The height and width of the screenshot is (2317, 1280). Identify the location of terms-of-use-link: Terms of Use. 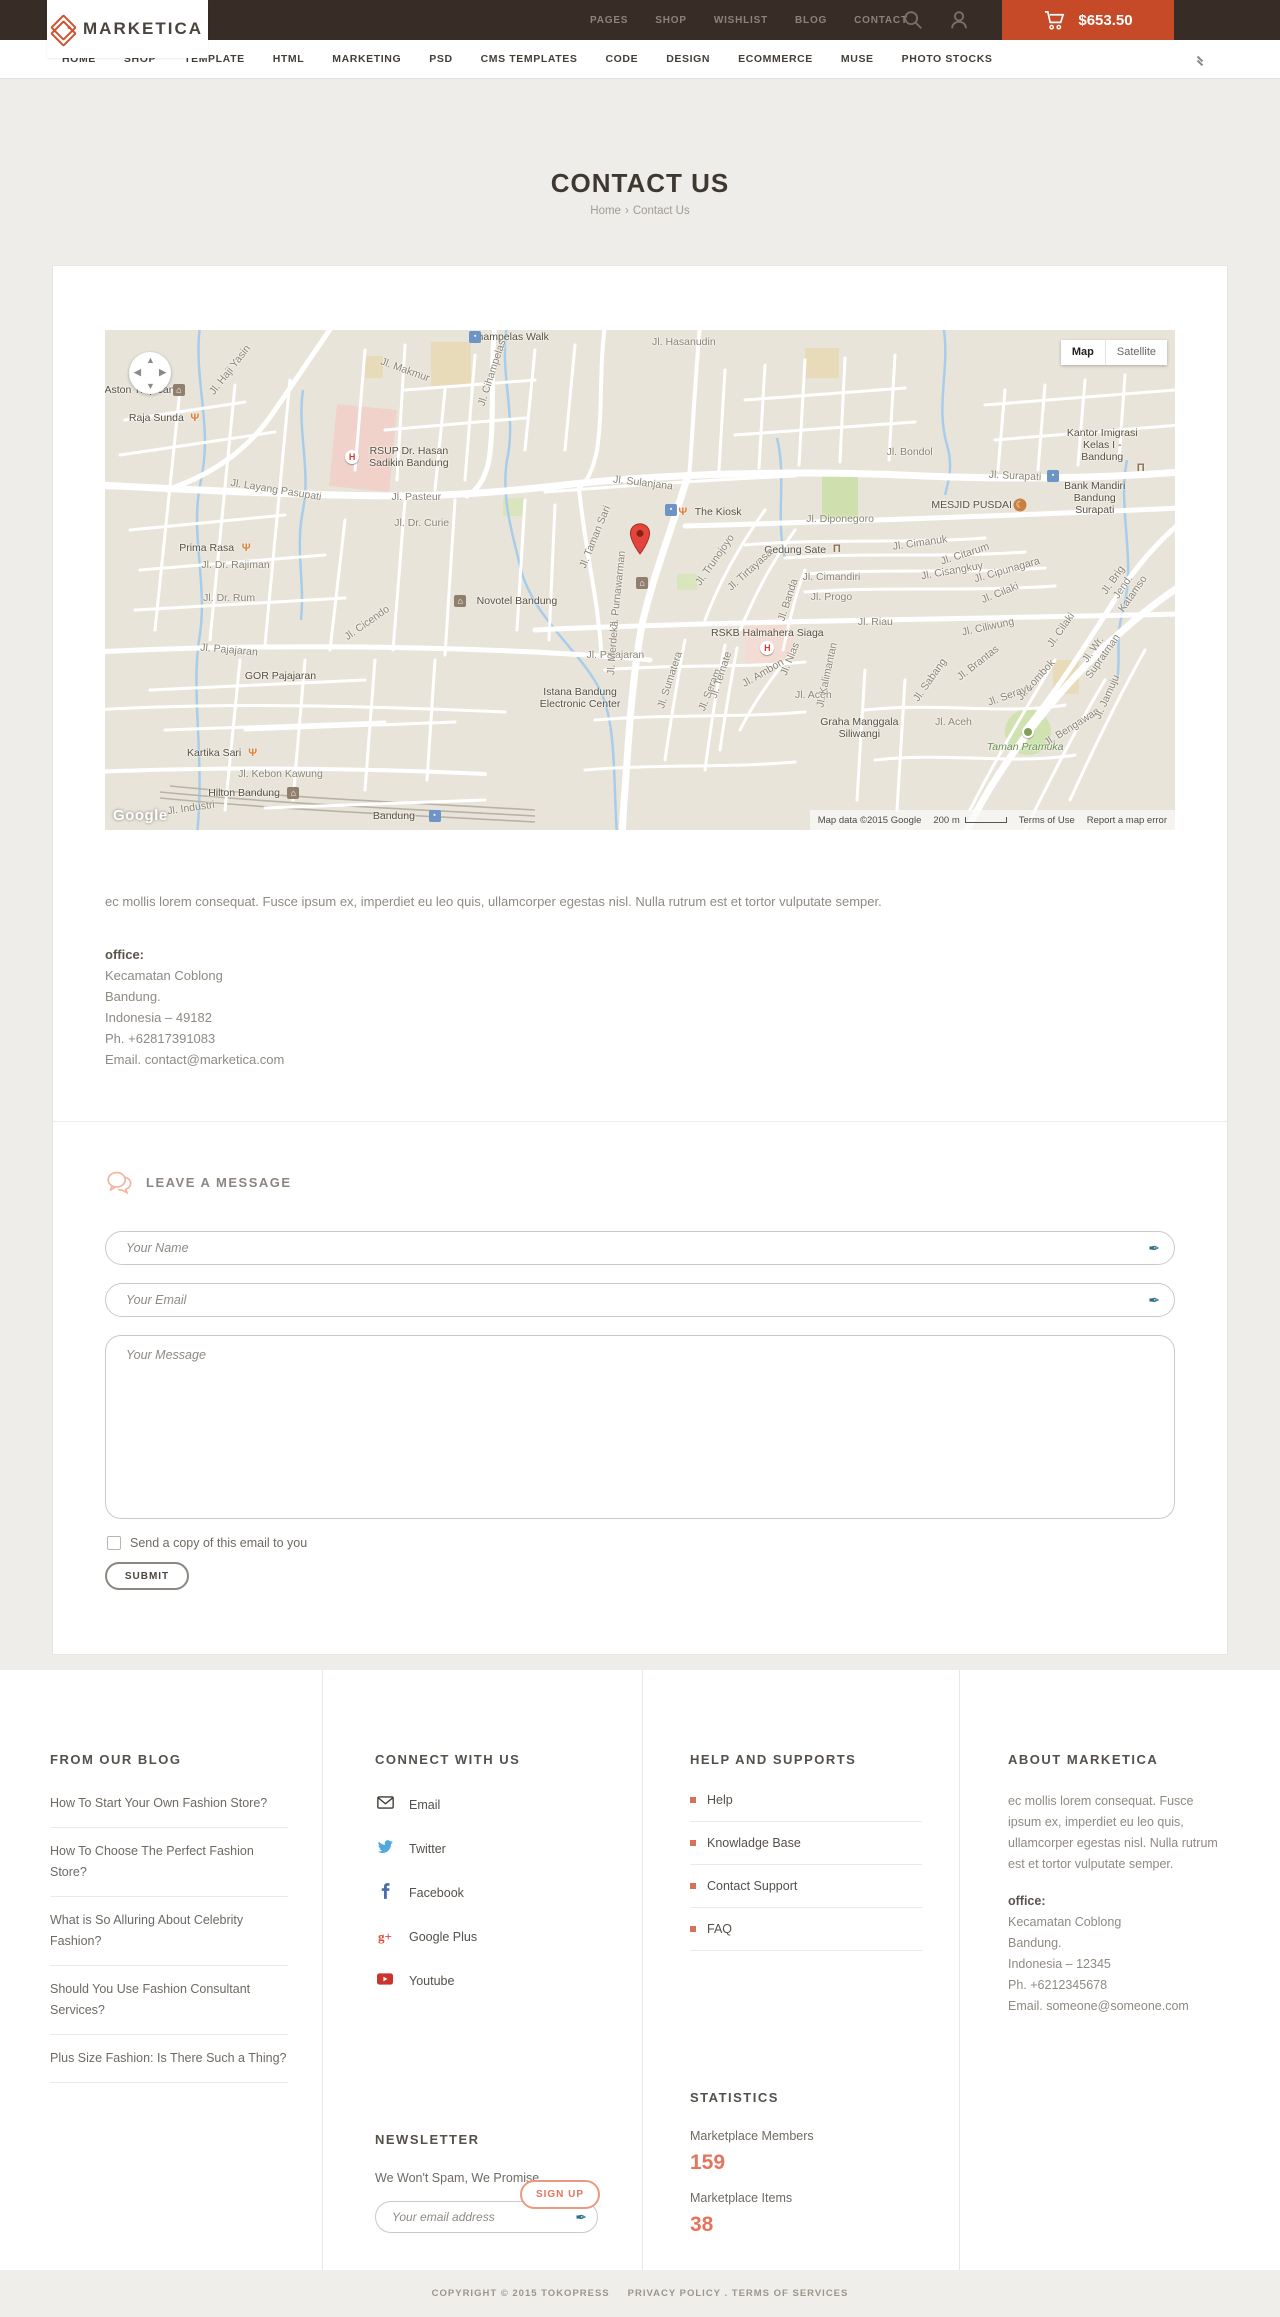
(1047, 820).